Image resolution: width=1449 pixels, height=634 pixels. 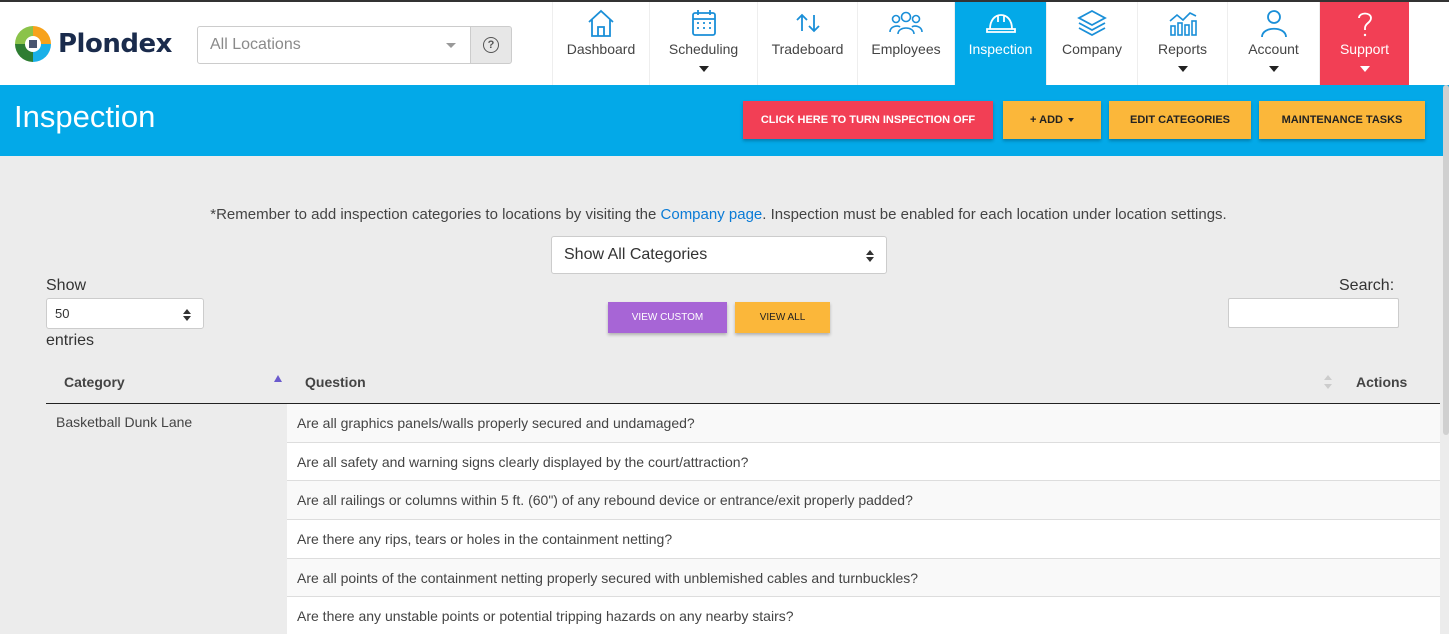 I want to click on nav-reports: Reports, so click(x=1182, y=43).